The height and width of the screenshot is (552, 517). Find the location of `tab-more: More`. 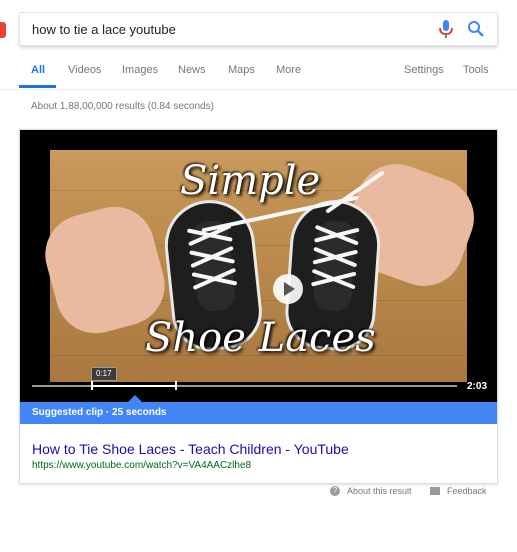

tab-more: More is located at coordinates (288, 70).